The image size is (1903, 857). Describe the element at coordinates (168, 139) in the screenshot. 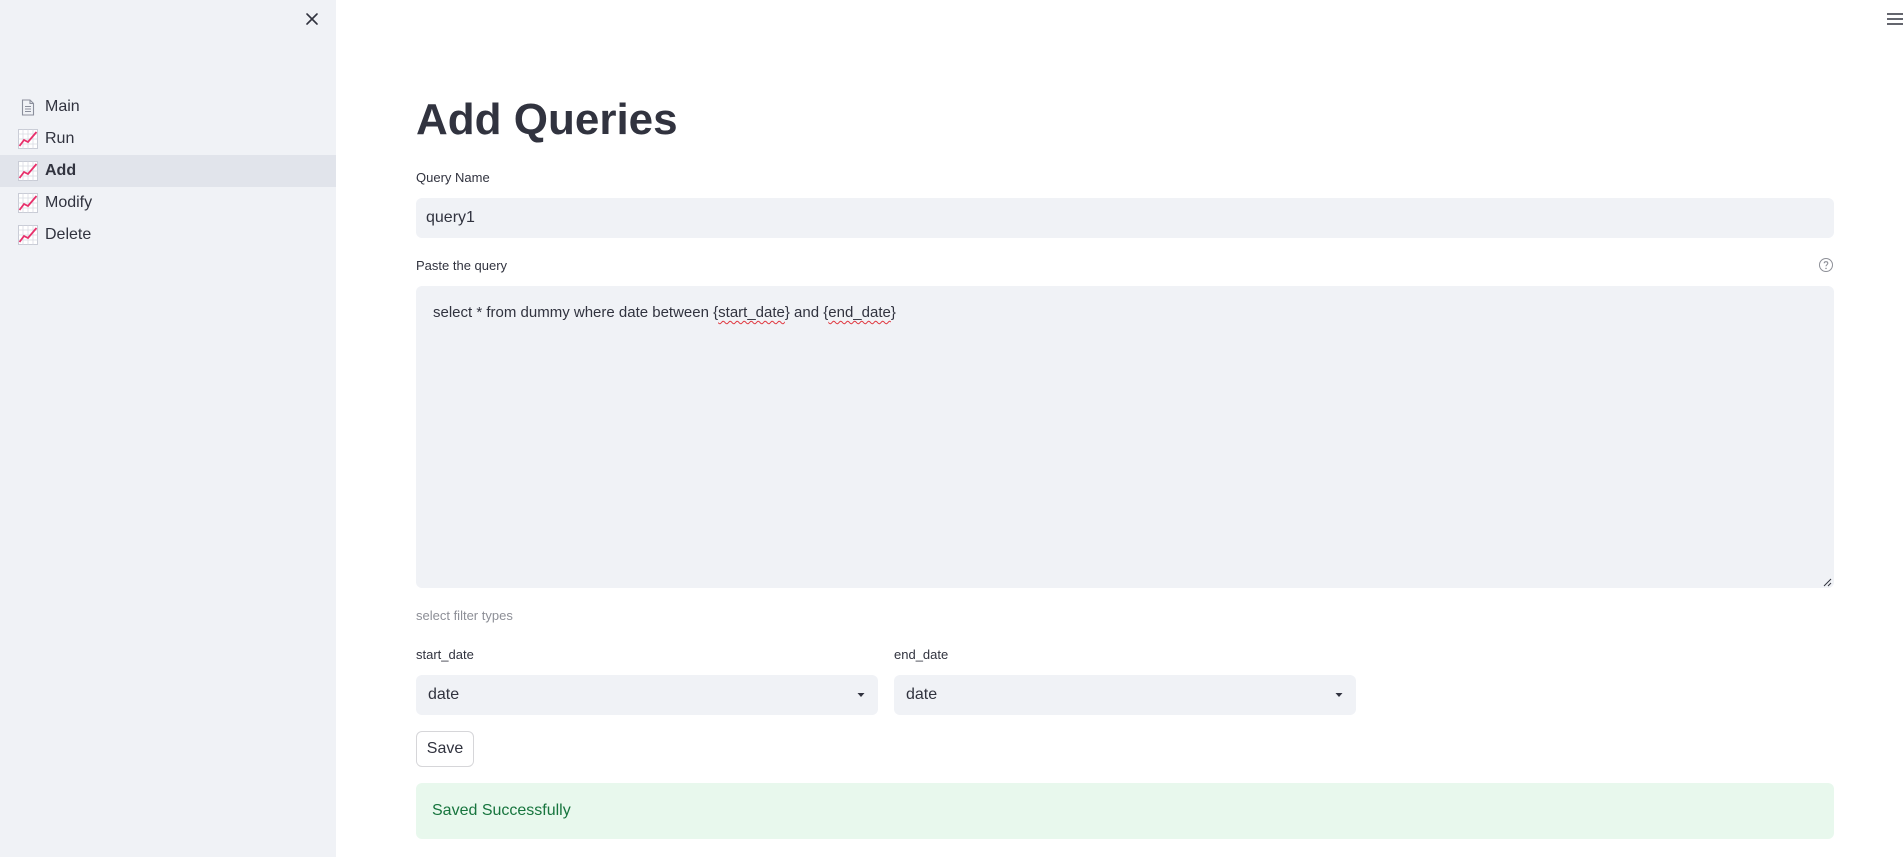

I see `sidebar-item-run: Run` at that location.